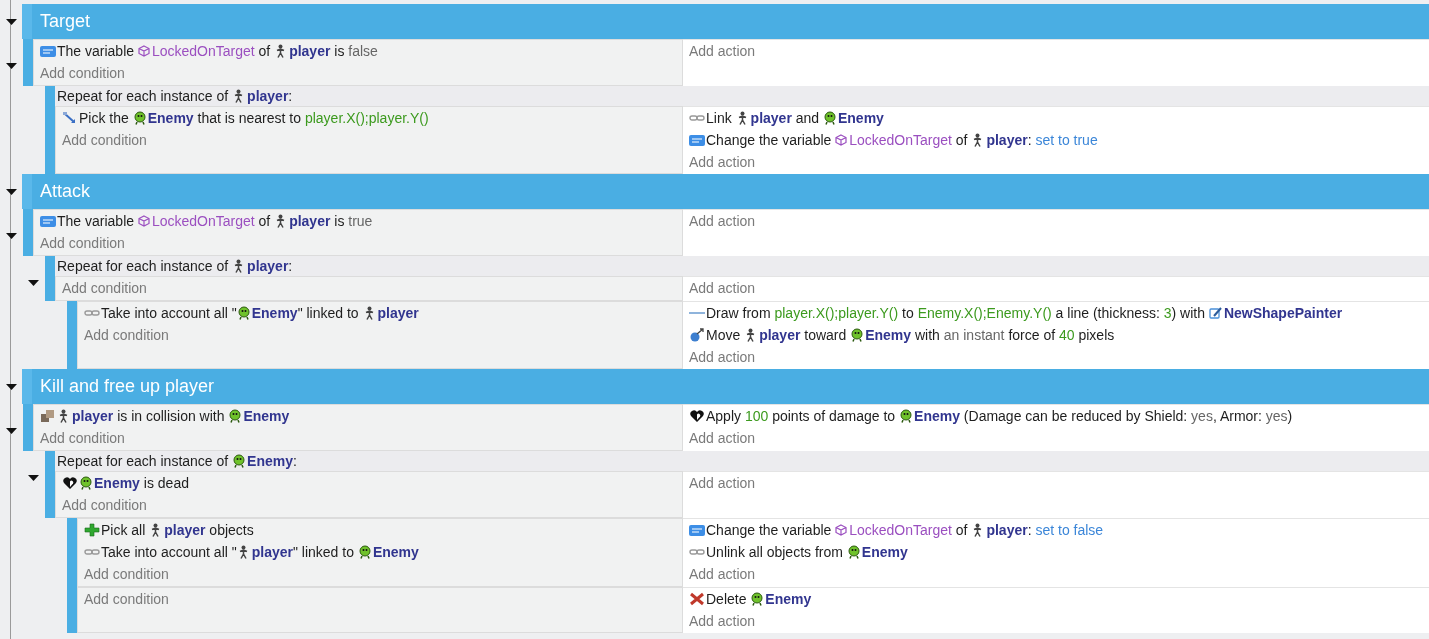 Image resolution: width=1429 pixels, height=639 pixels. I want to click on action: Draw from player.X();player.Y() to Enemy.X();Enemy.Y() a line (thickness: 3) with NewShapePainter, so click(1056, 313).